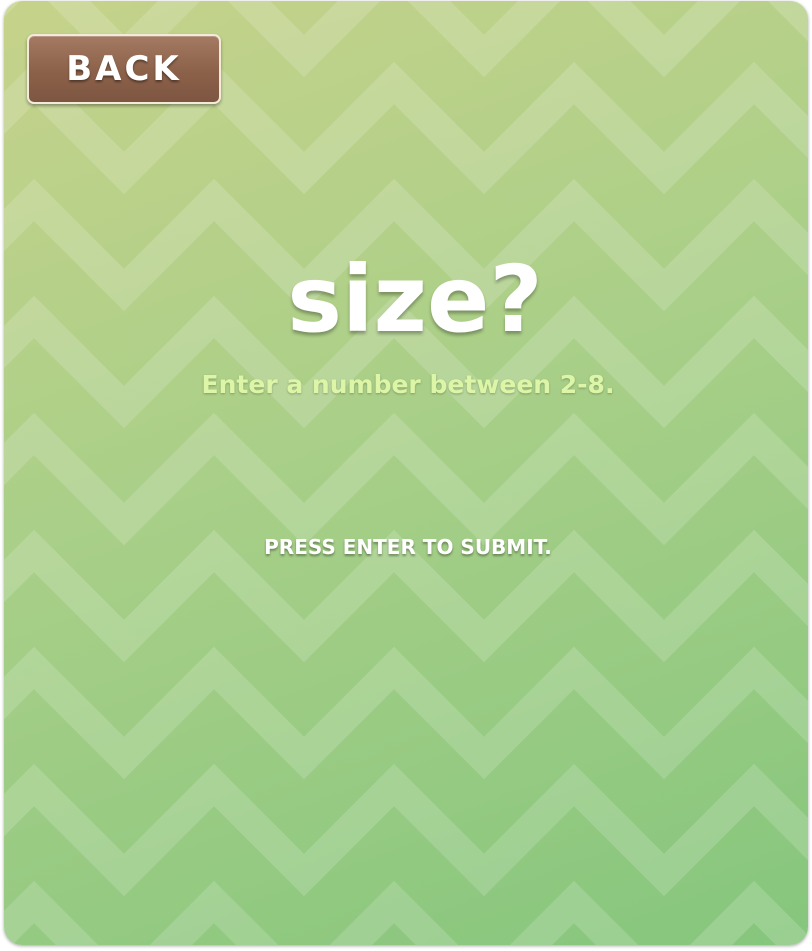 The image size is (812, 951). What do you see at coordinates (408, 547) in the screenshot?
I see `submit-hint: PRESS ENTER TO SUBMIT.` at bounding box center [408, 547].